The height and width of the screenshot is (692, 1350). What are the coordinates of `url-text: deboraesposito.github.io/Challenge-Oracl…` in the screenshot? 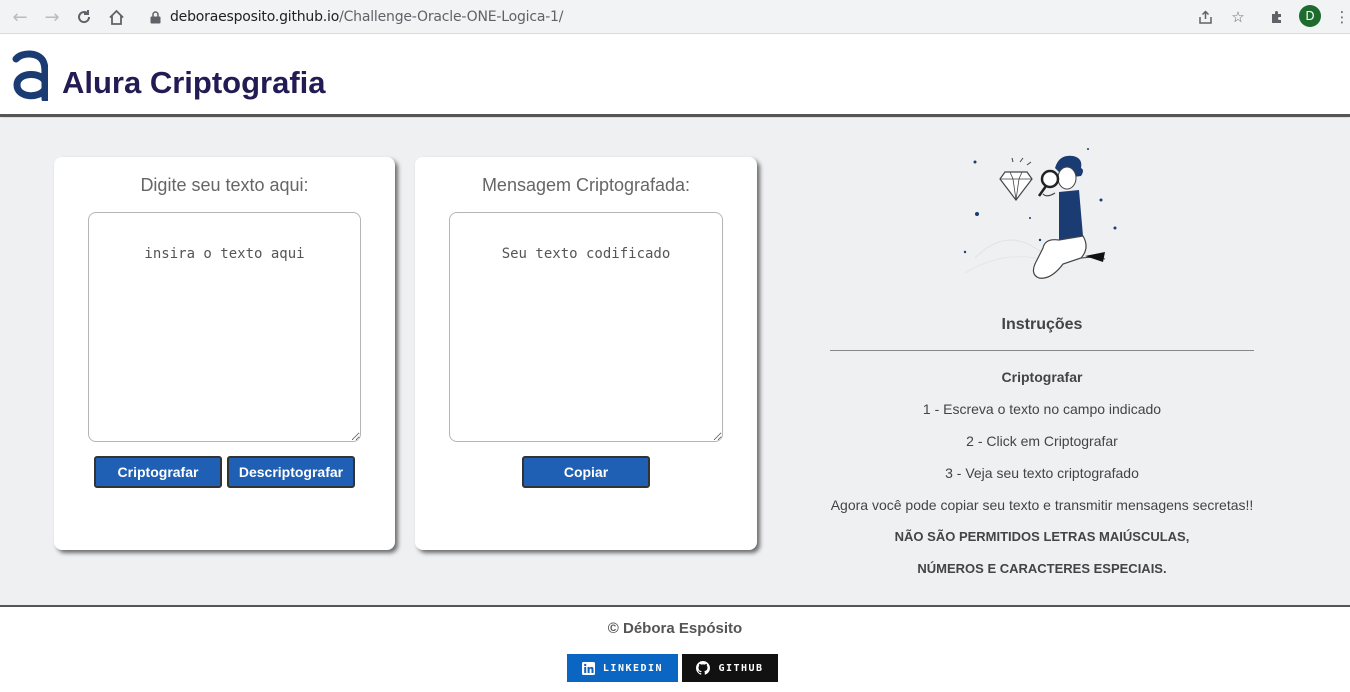 It's located at (367, 17).